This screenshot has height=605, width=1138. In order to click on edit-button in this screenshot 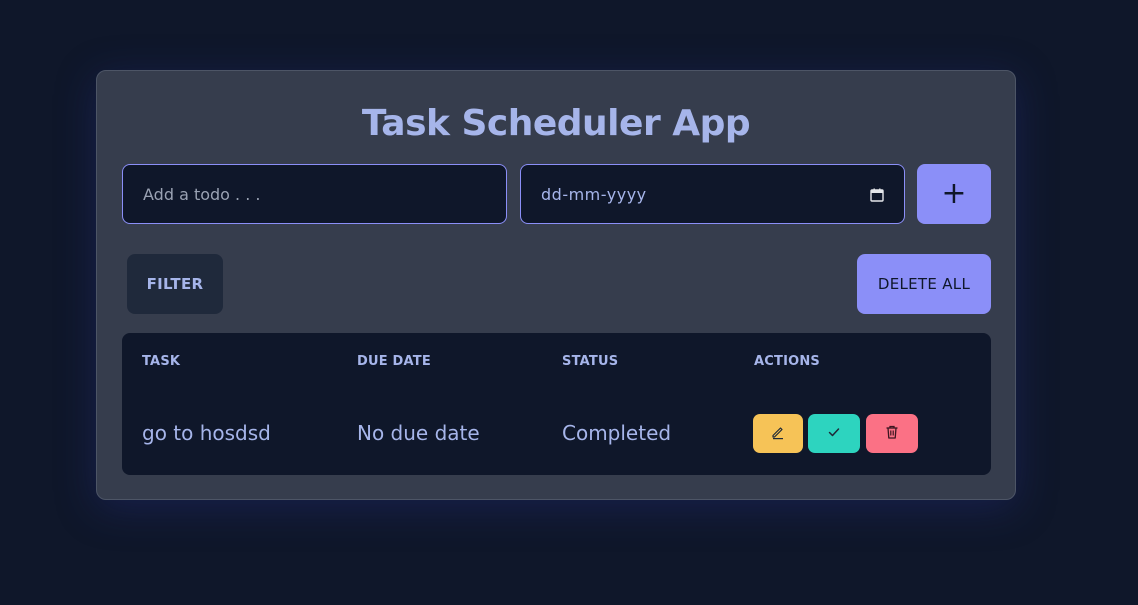, I will do `click(778, 433)`.